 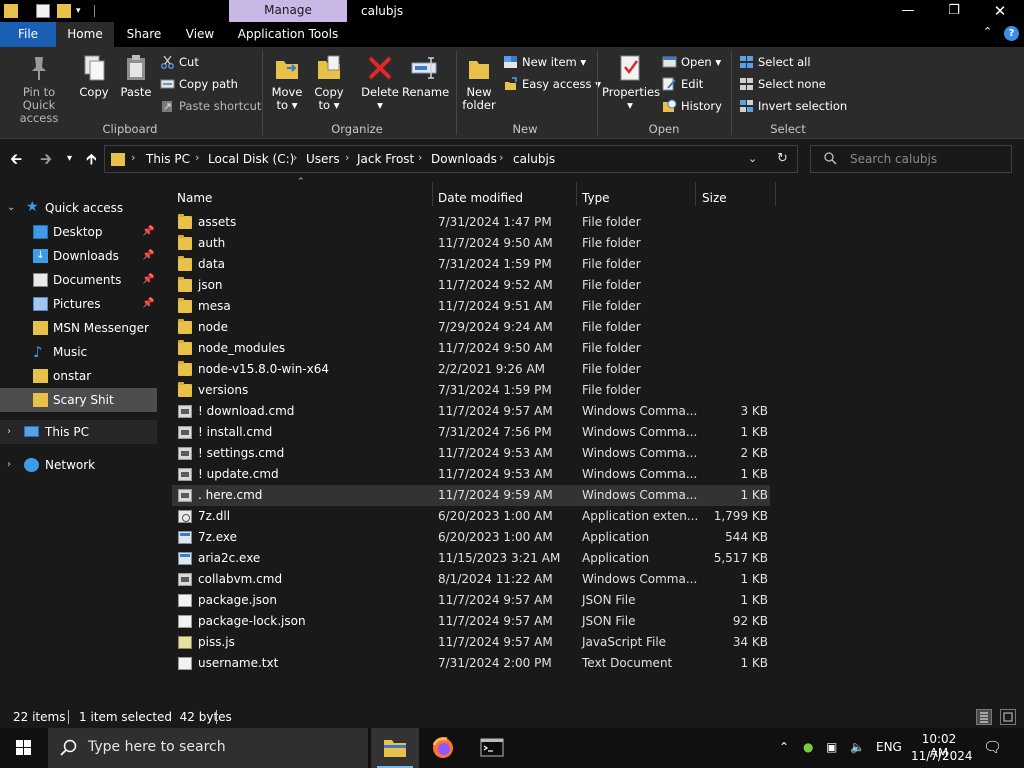 I want to click on tab-application-tools: Application Tools, so click(x=288, y=34).